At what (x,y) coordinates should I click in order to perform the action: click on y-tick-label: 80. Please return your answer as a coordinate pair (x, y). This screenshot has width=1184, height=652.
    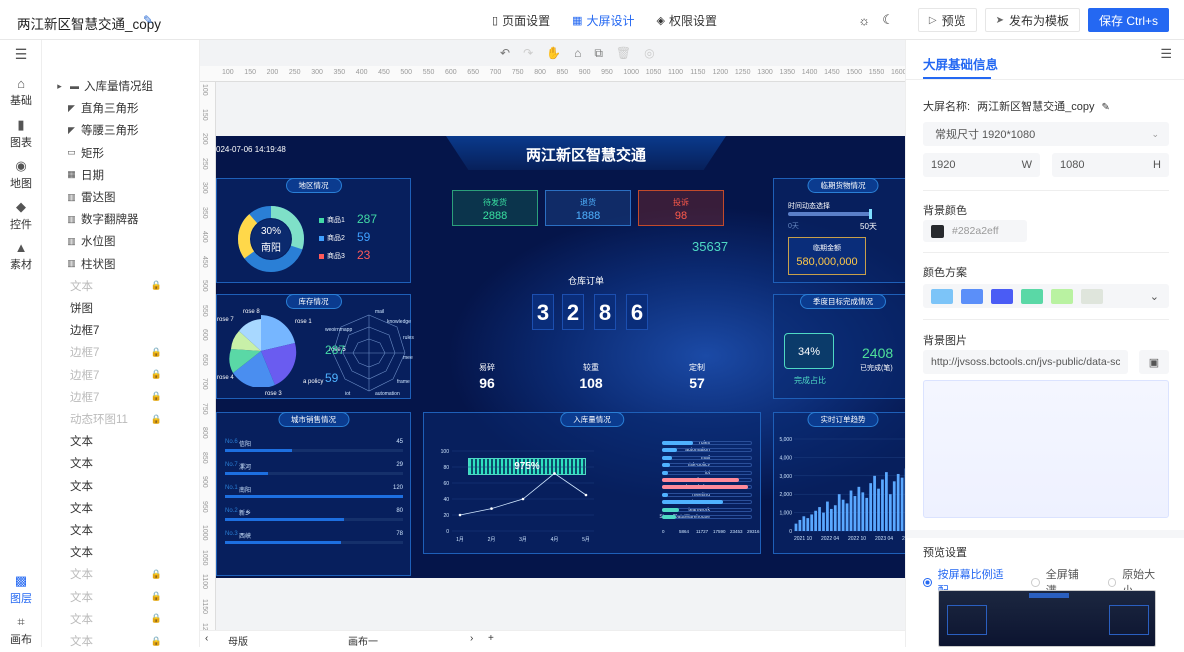
    Looking at the image, I should click on (446, 468).